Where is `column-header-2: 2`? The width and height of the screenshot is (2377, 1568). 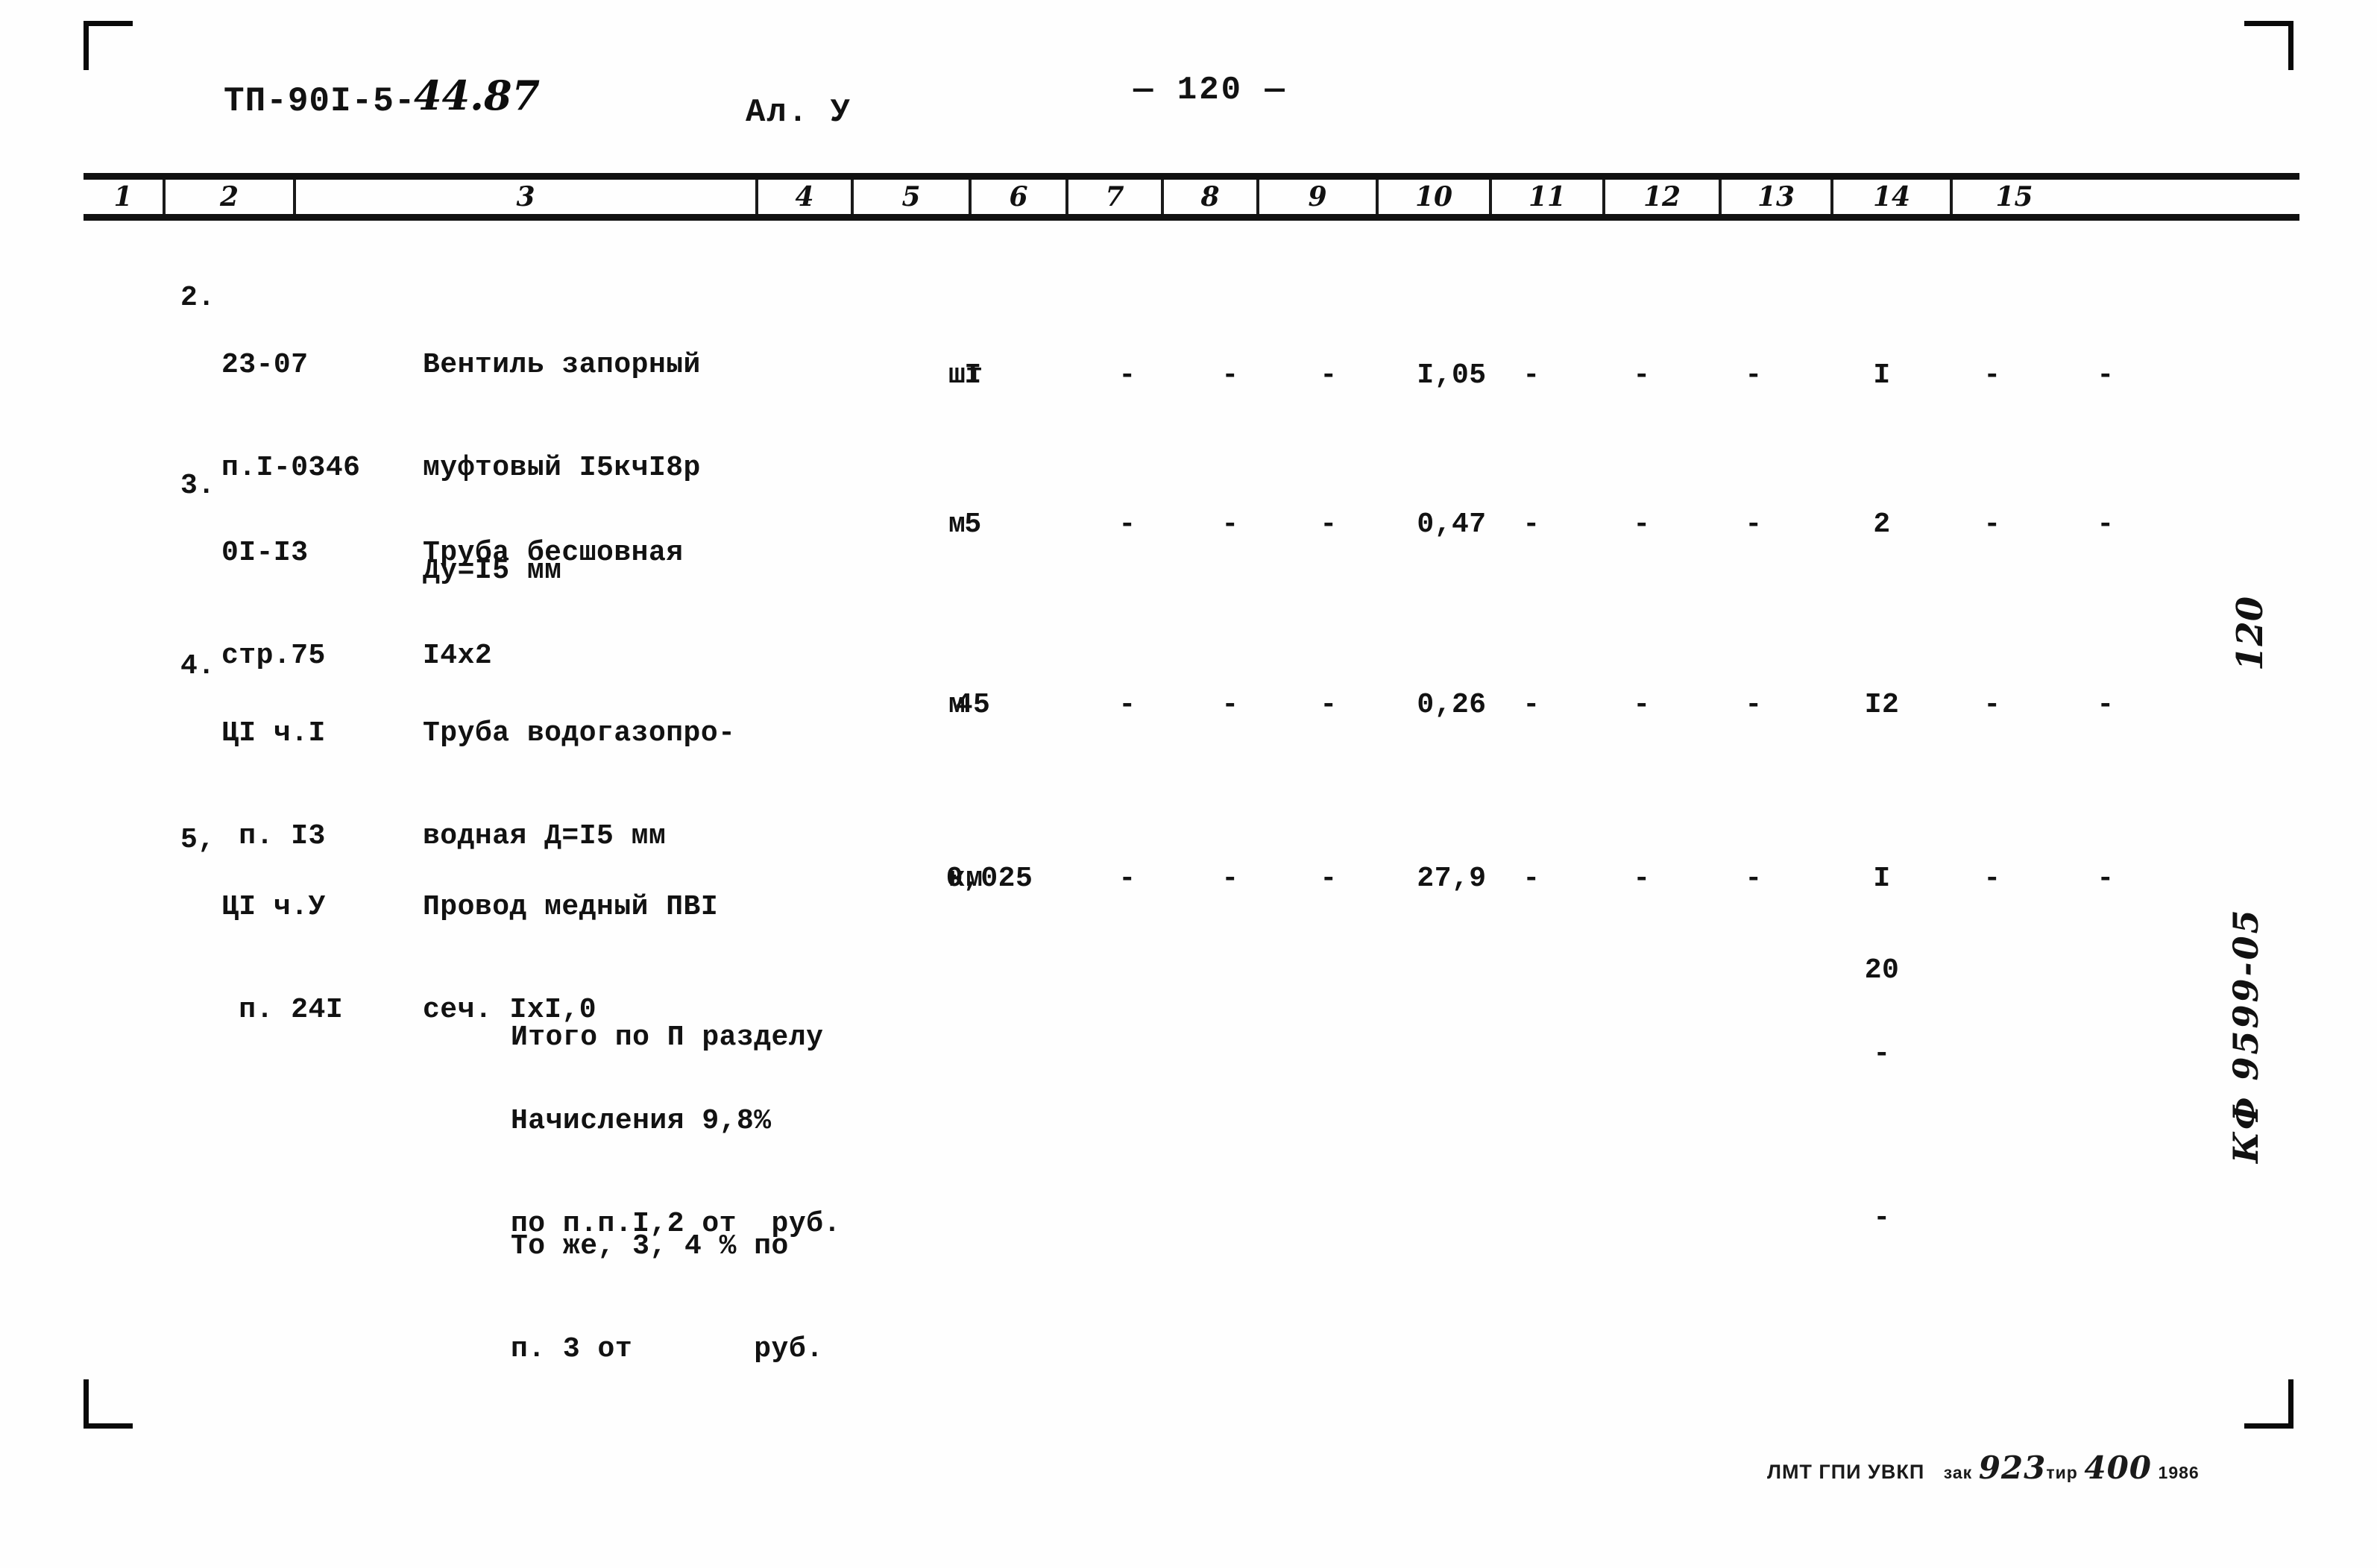 column-header-2: 2 is located at coordinates (231, 197).